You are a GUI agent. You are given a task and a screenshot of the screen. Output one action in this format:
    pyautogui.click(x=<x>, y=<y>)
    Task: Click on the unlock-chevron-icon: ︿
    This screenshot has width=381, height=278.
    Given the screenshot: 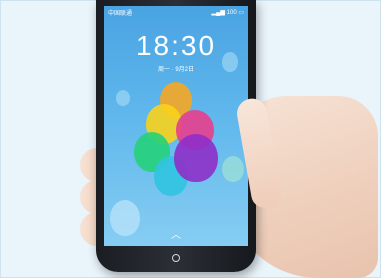 What is the action you would take?
    pyautogui.click(x=176, y=236)
    